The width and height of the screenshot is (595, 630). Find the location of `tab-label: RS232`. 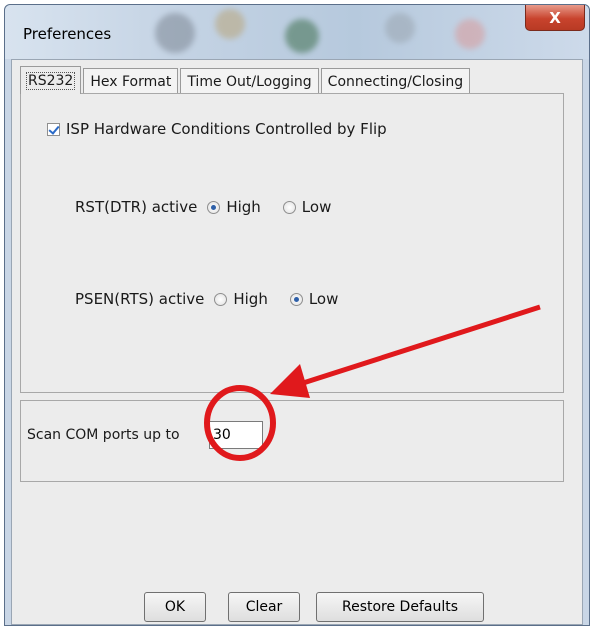

tab-label: RS232 is located at coordinates (50, 80).